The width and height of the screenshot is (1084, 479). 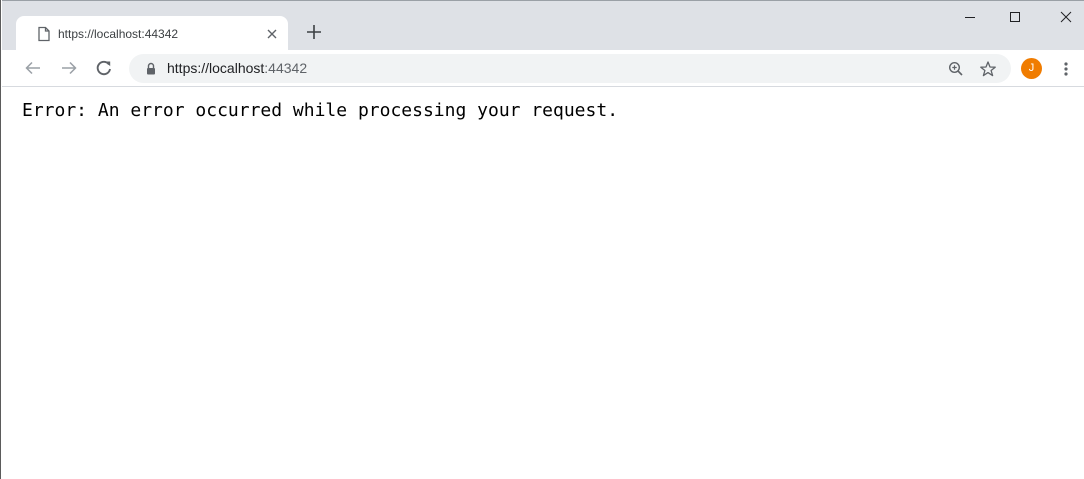 What do you see at coordinates (570, 68) in the screenshot?
I see `address-bar: https://localhost:44342` at bounding box center [570, 68].